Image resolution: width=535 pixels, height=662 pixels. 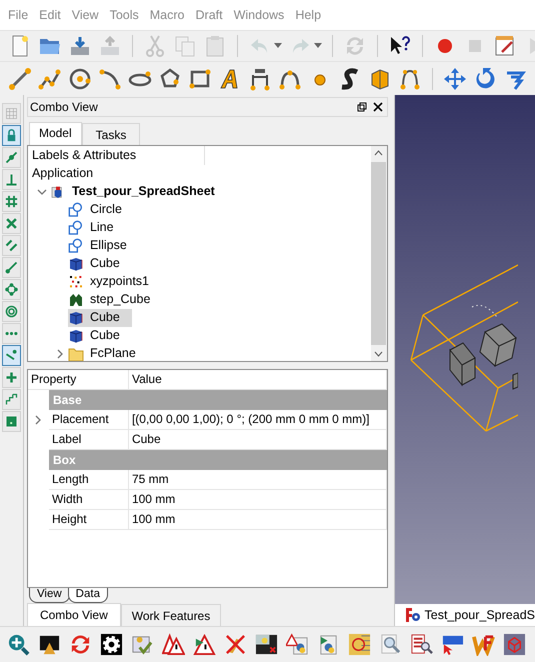 I want to click on scrollbar, so click(x=378, y=253).